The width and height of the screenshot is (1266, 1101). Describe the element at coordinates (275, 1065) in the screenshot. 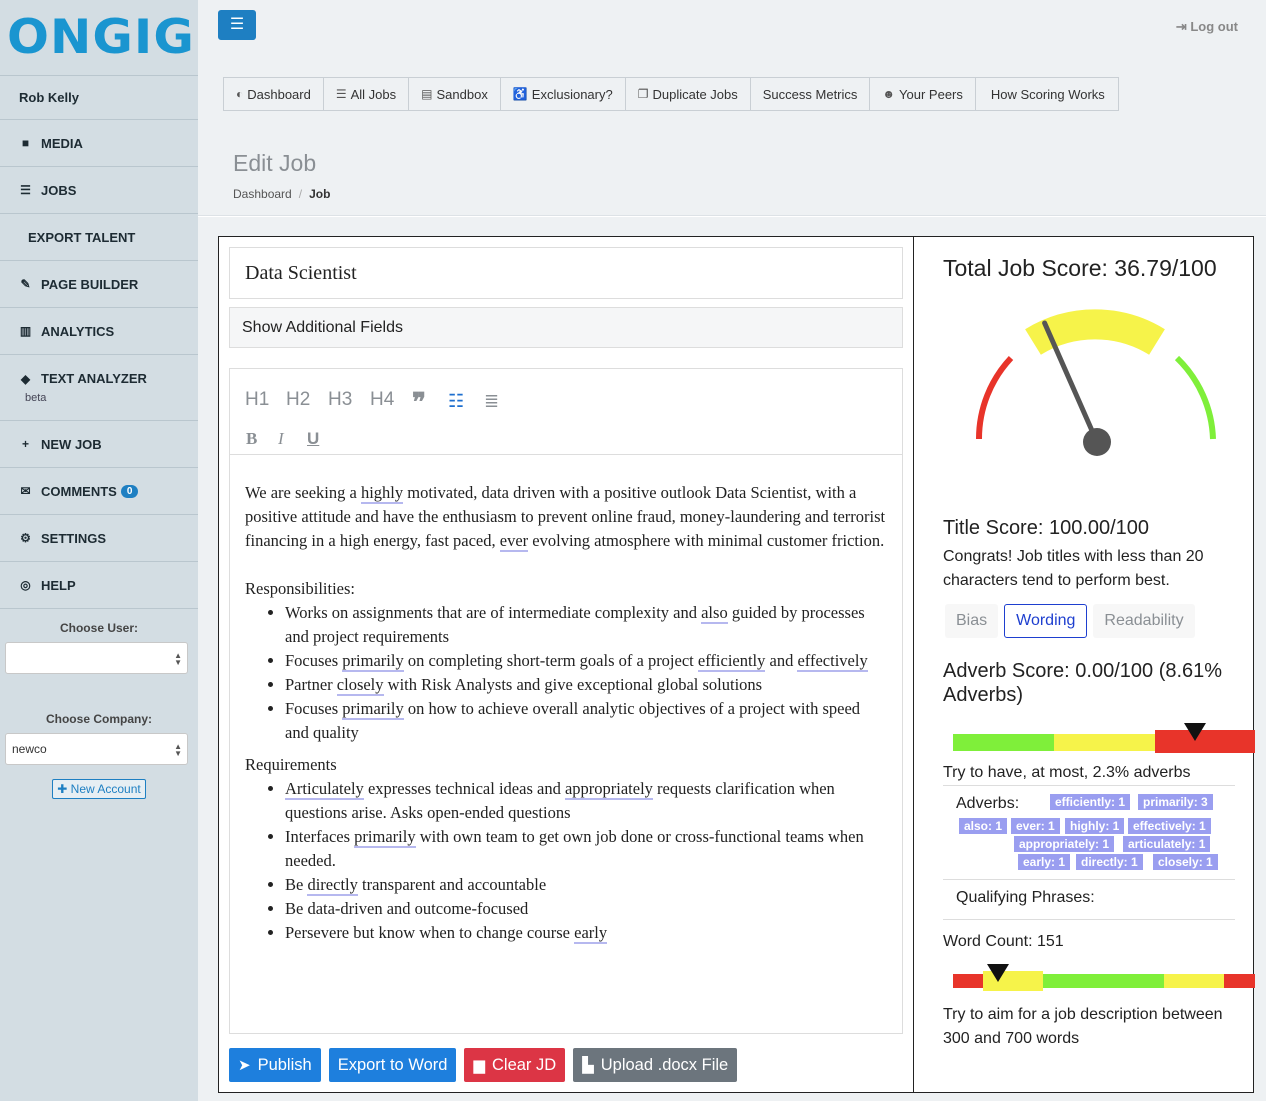

I see `publish-button: ➤ Publish` at that location.